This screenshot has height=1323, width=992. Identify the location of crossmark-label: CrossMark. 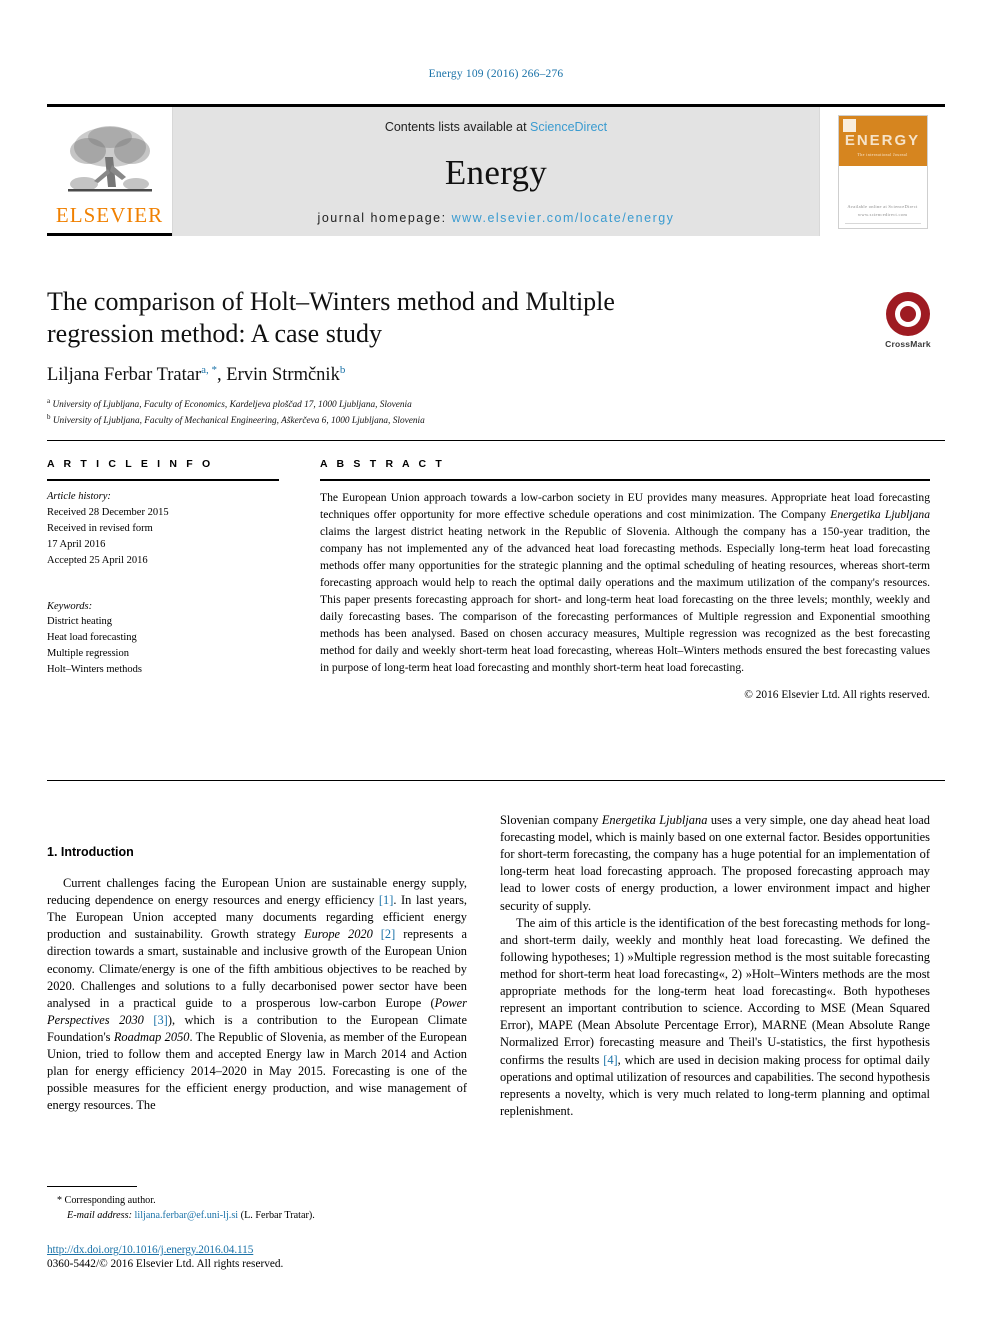
(908, 344).